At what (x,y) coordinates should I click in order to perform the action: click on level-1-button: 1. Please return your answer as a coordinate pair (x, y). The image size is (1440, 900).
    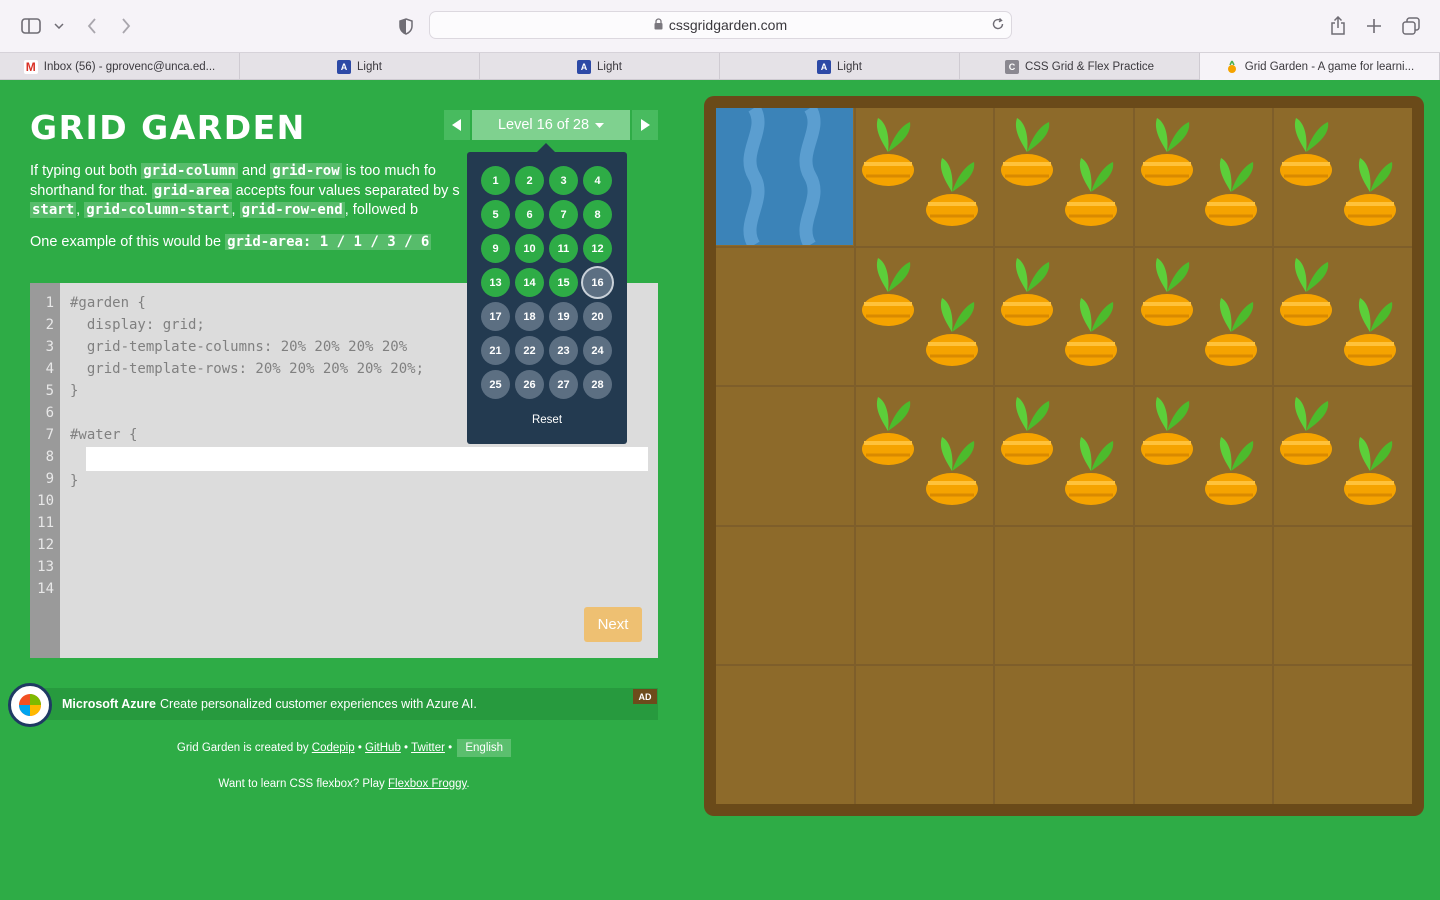
    Looking at the image, I should click on (495, 180).